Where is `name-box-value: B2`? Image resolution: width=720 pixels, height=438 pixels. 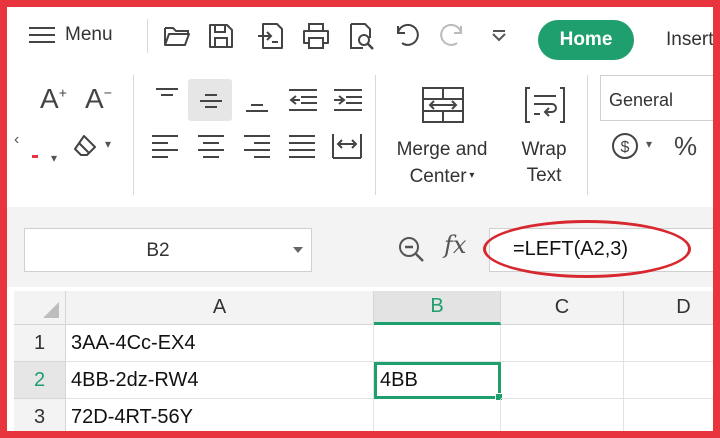 name-box-value: B2 is located at coordinates (158, 250).